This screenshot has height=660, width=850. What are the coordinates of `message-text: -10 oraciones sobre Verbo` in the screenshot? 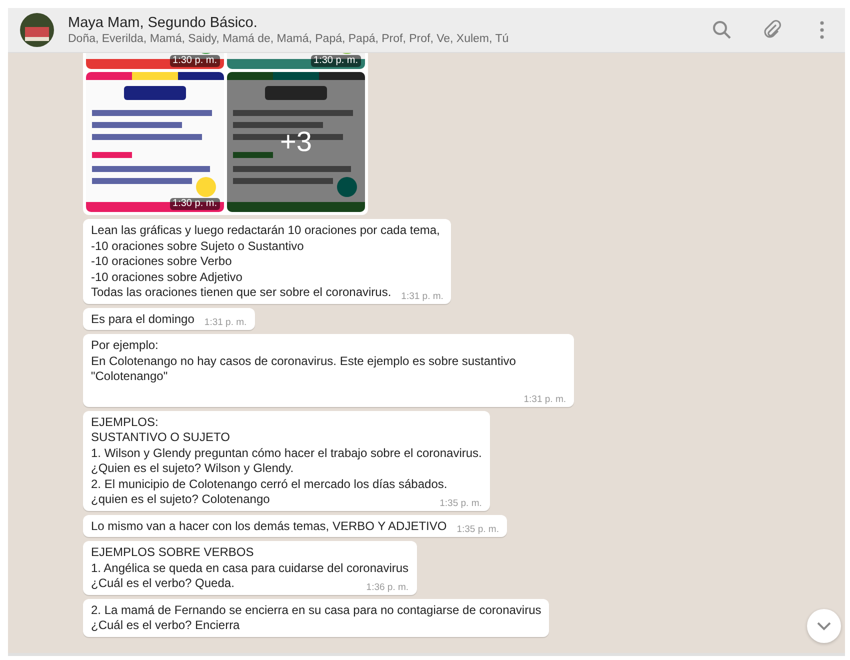 It's located at (162, 262).